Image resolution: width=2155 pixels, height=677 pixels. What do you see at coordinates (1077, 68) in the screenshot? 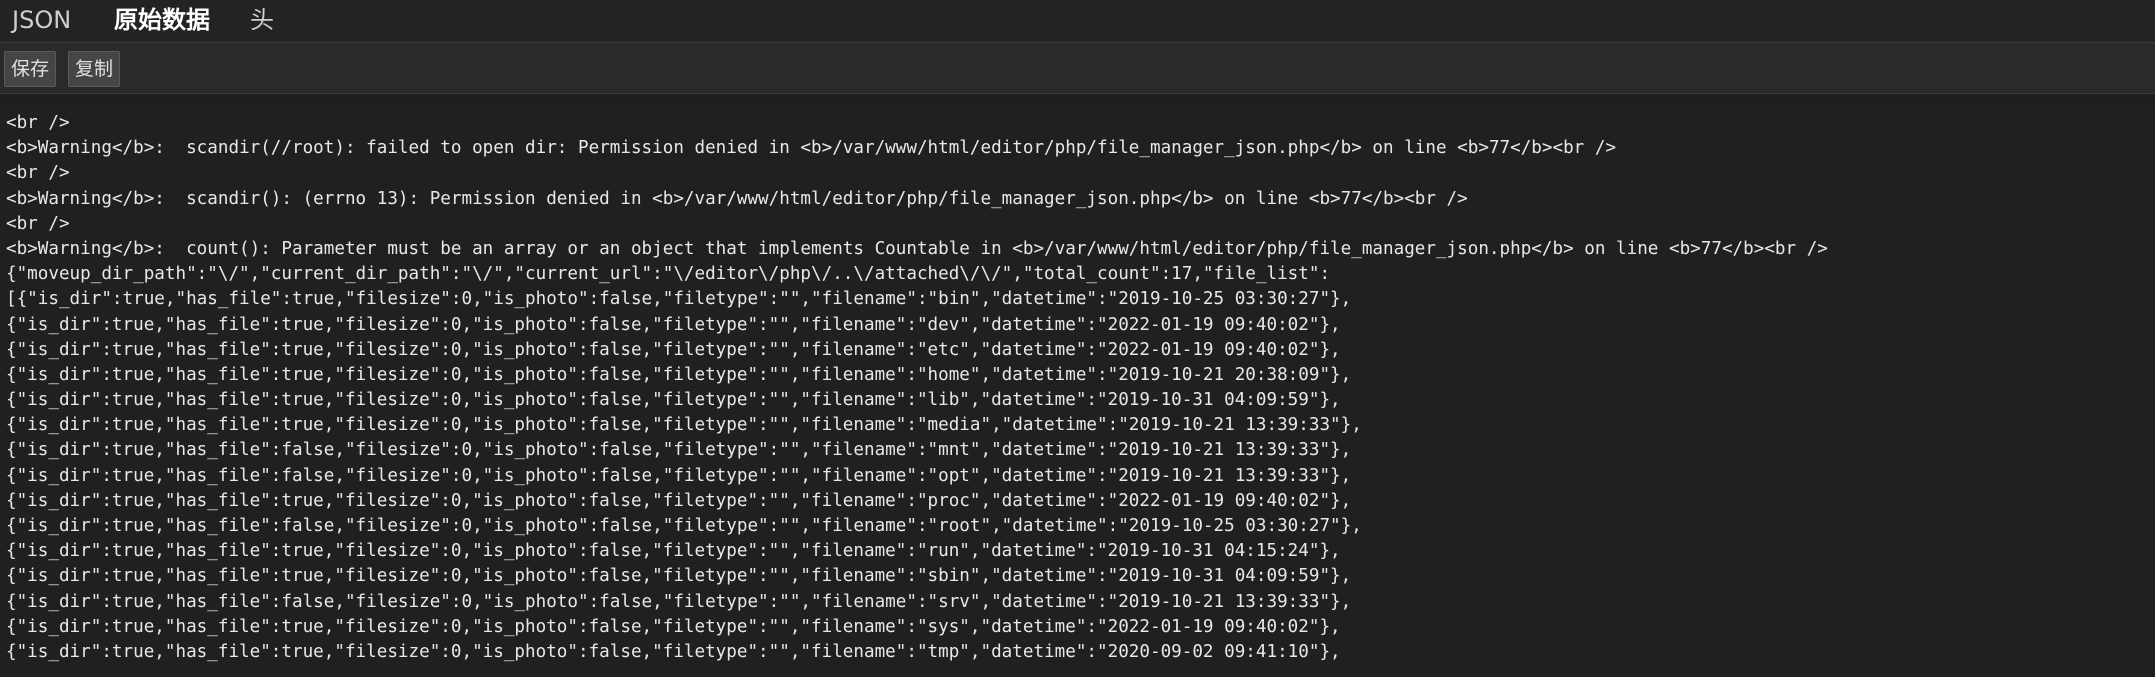
I see `raw-data-toolbar: 保存 复制` at bounding box center [1077, 68].